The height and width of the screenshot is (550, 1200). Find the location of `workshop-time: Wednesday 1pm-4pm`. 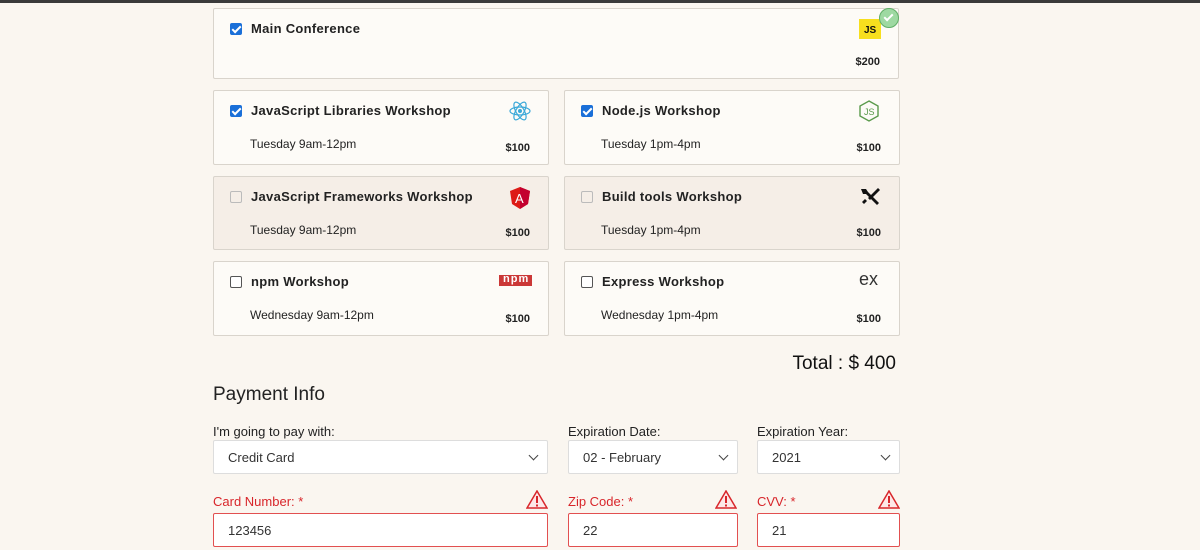

workshop-time: Wednesday 1pm-4pm is located at coordinates (660, 315).